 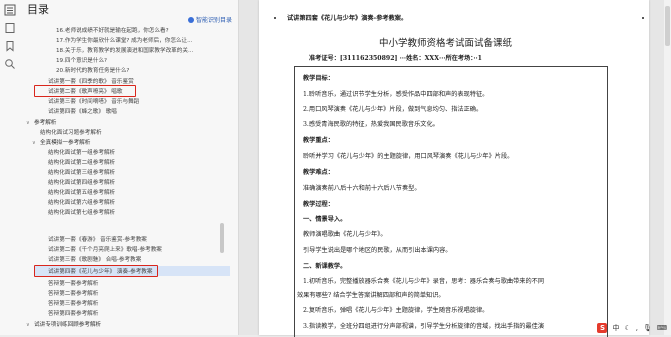 What do you see at coordinates (61, 143) in the screenshot?
I see `toc-item: ∨ 全真模拟一参考解析` at bounding box center [61, 143].